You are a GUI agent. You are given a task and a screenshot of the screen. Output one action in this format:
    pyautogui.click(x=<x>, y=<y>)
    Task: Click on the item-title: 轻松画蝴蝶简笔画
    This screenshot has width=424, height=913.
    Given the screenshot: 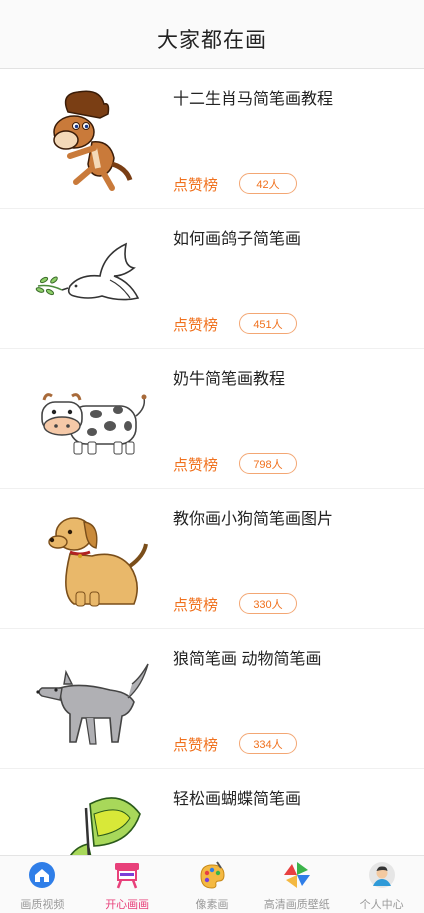 What is the action you would take?
    pyautogui.click(x=237, y=797)
    